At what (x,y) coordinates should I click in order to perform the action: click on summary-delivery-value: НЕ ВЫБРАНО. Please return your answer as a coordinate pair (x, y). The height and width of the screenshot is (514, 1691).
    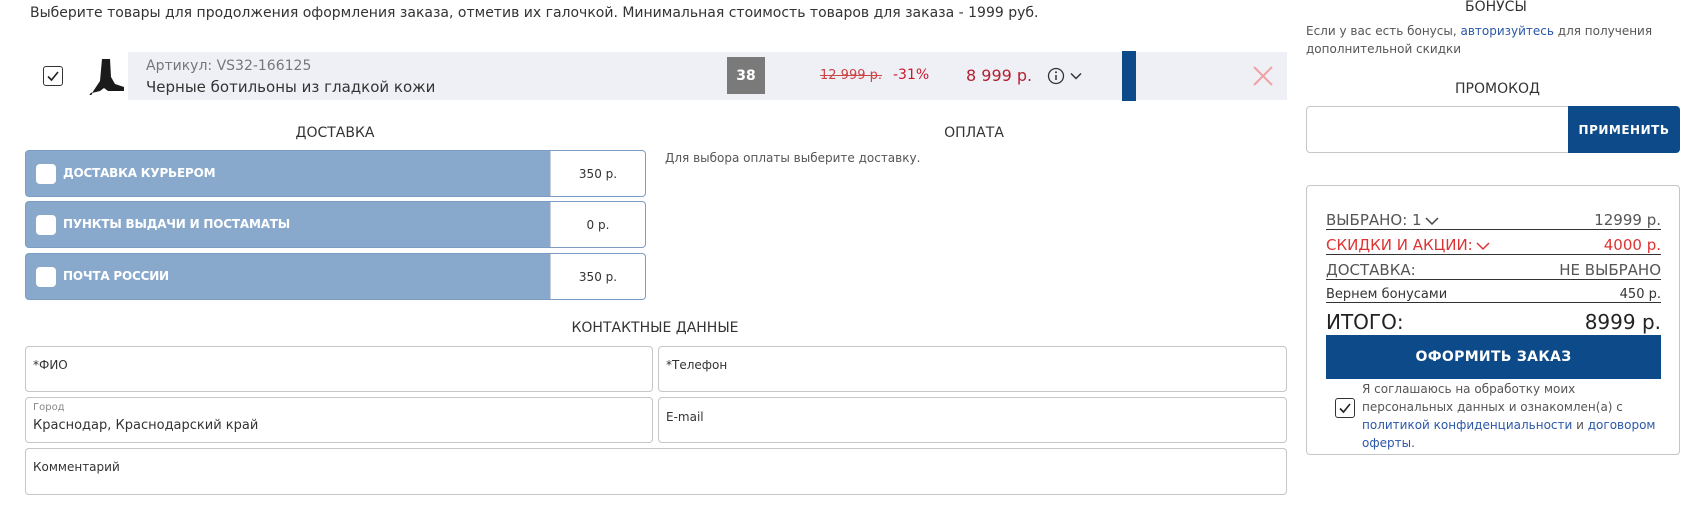
    Looking at the image, I should click on (1610, 270).